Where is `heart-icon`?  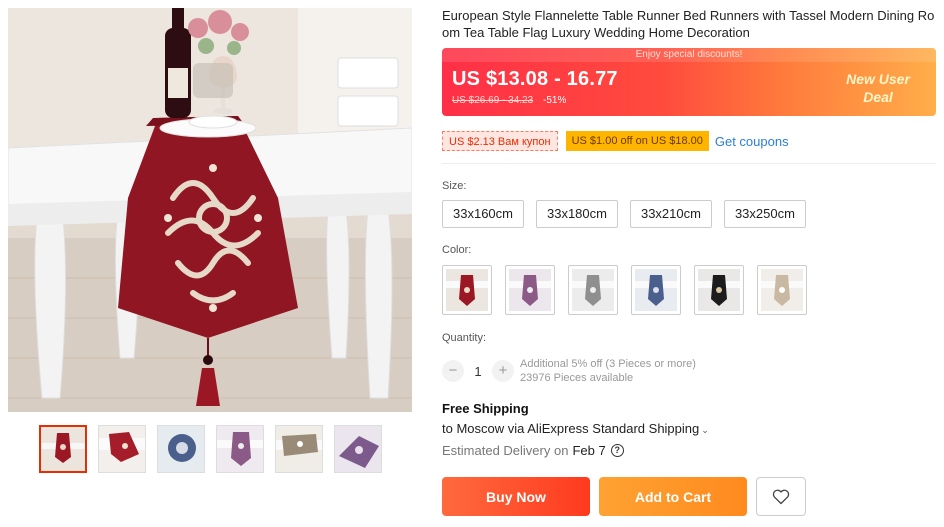 heart-icon is located at coordinates (781, 496).